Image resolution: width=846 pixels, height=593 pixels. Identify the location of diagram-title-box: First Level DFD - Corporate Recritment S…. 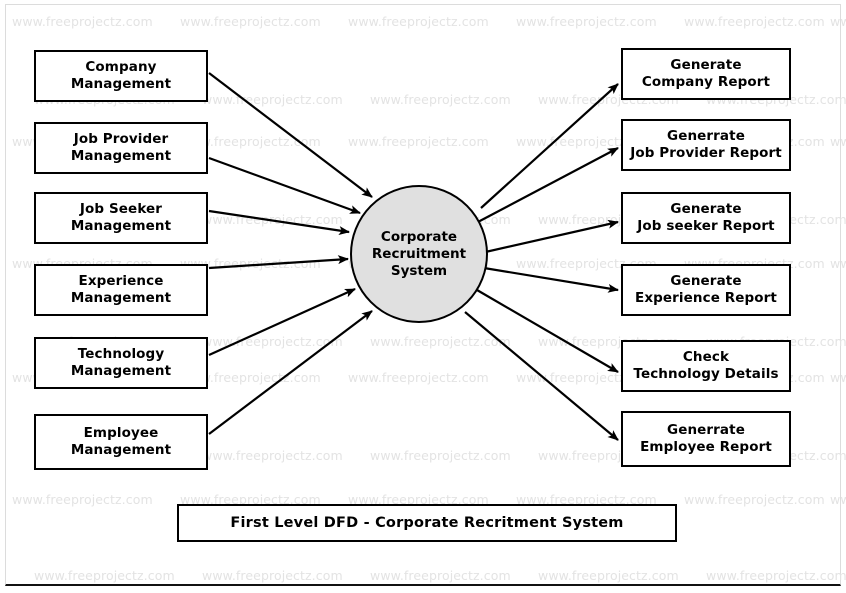
(427, 523).